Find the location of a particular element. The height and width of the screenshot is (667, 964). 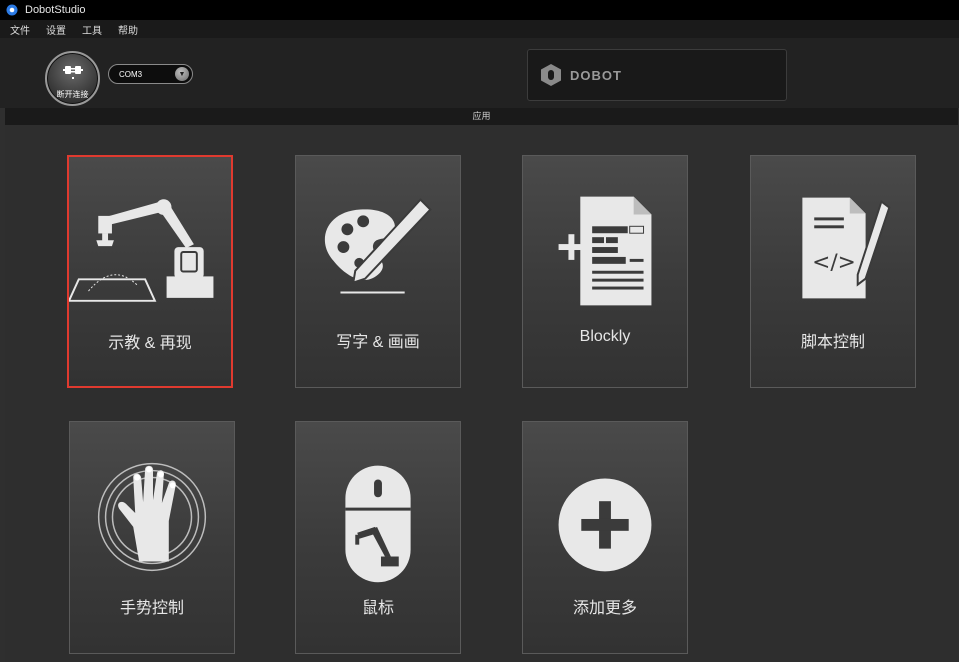

brand-logo-text: DOBOT is located at coordinates (596, 75).